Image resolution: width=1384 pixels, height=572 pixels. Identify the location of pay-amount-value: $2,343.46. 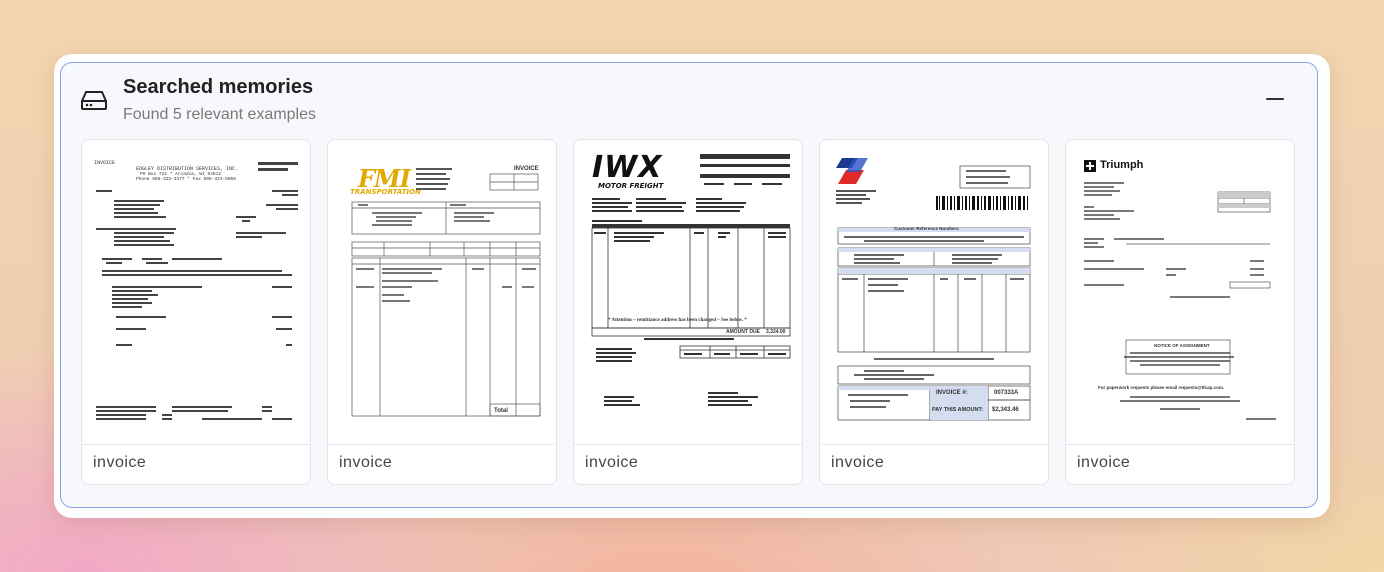
(1005, 410).